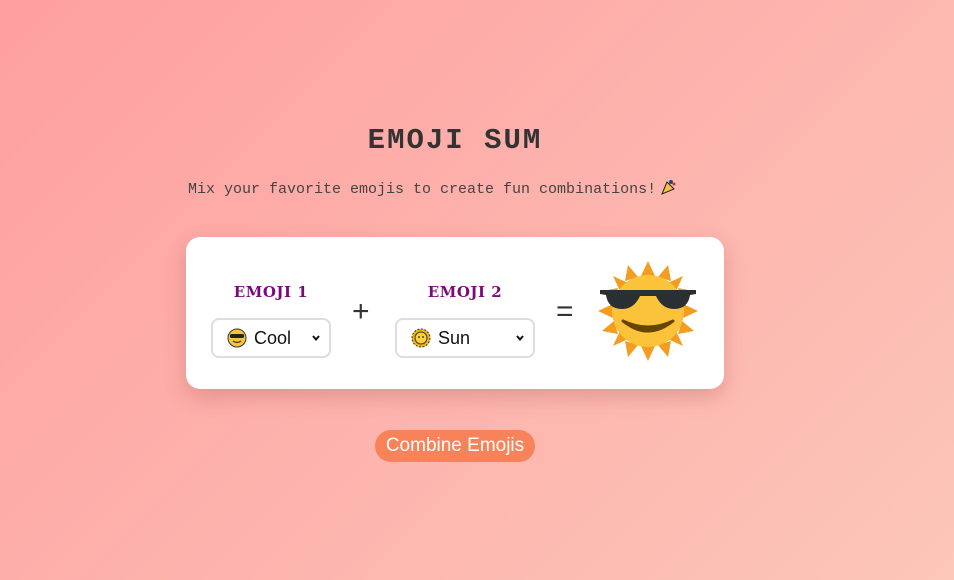  I want to click on plus-sign: +, so click(361, 311).